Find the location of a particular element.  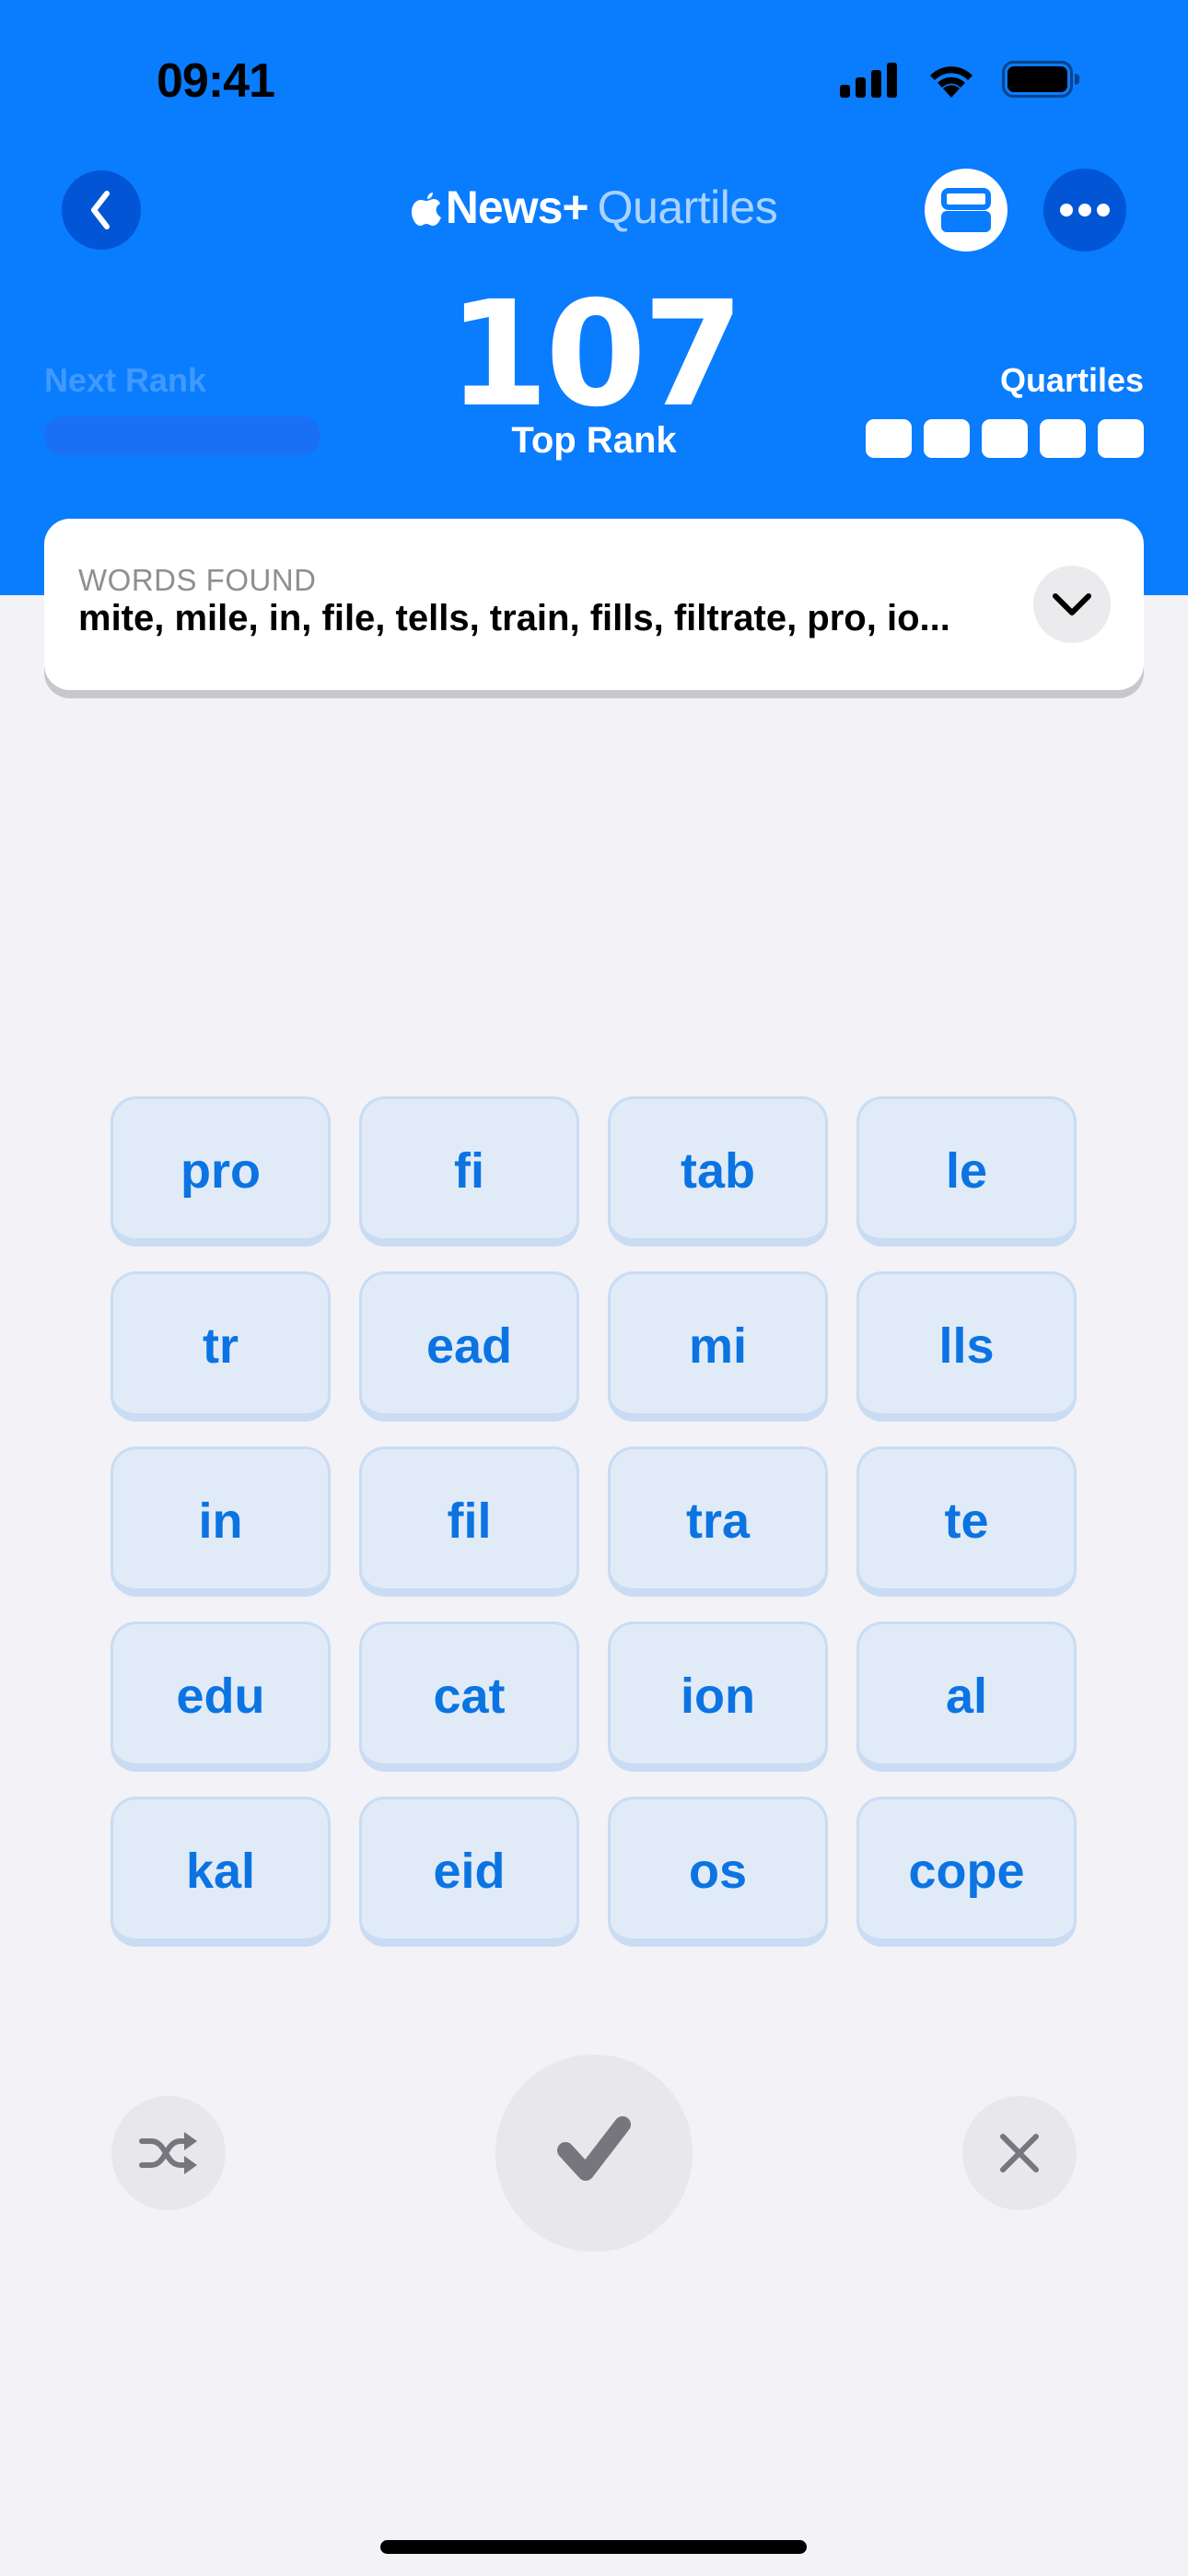

game-title: Quartiles is located at coordinates (688, 207).